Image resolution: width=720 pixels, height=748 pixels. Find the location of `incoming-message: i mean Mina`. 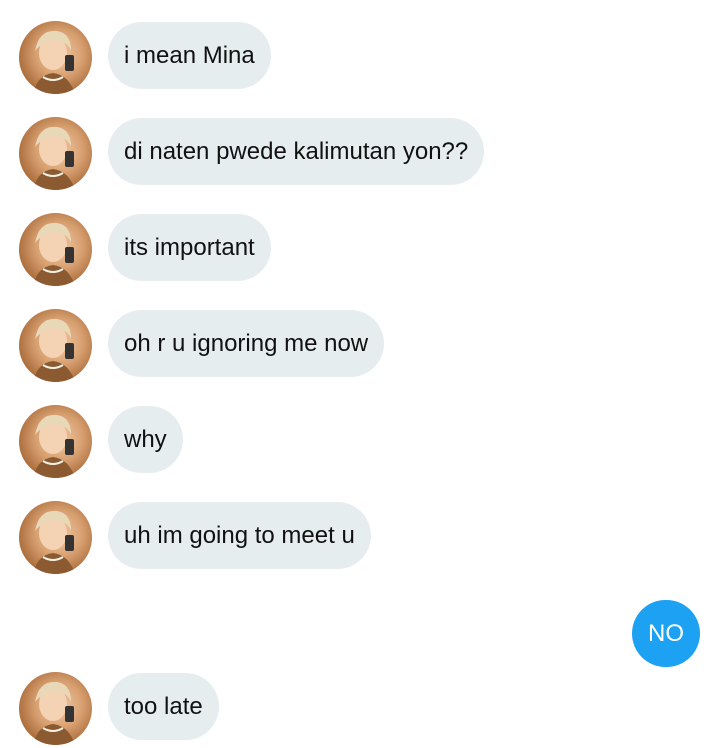

incoming-message: i mean Mina is located at coordinates (360, 58).